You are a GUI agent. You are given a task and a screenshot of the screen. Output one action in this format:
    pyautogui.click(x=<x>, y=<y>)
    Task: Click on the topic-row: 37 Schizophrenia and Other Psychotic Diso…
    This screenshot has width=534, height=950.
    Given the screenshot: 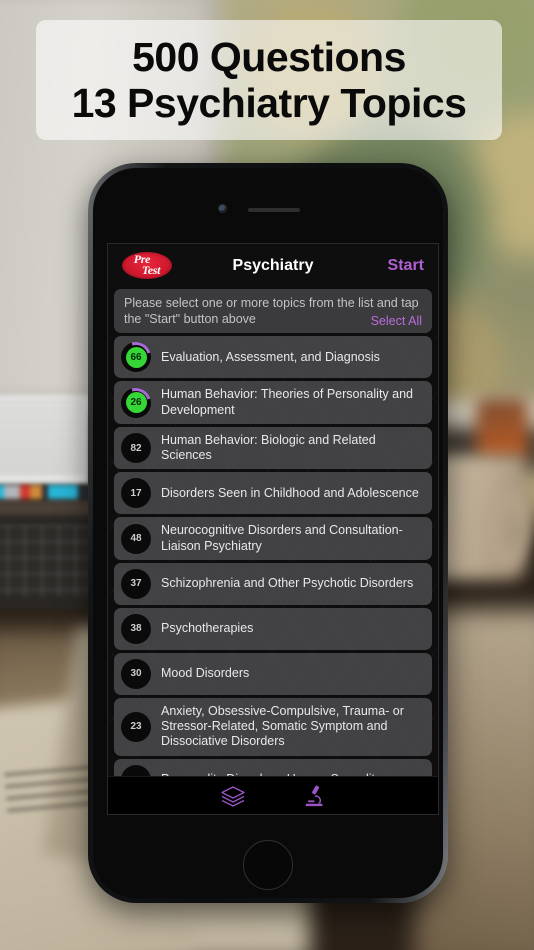 What is the action you would take?
    pyautogui.click(x=273, y=583)
    